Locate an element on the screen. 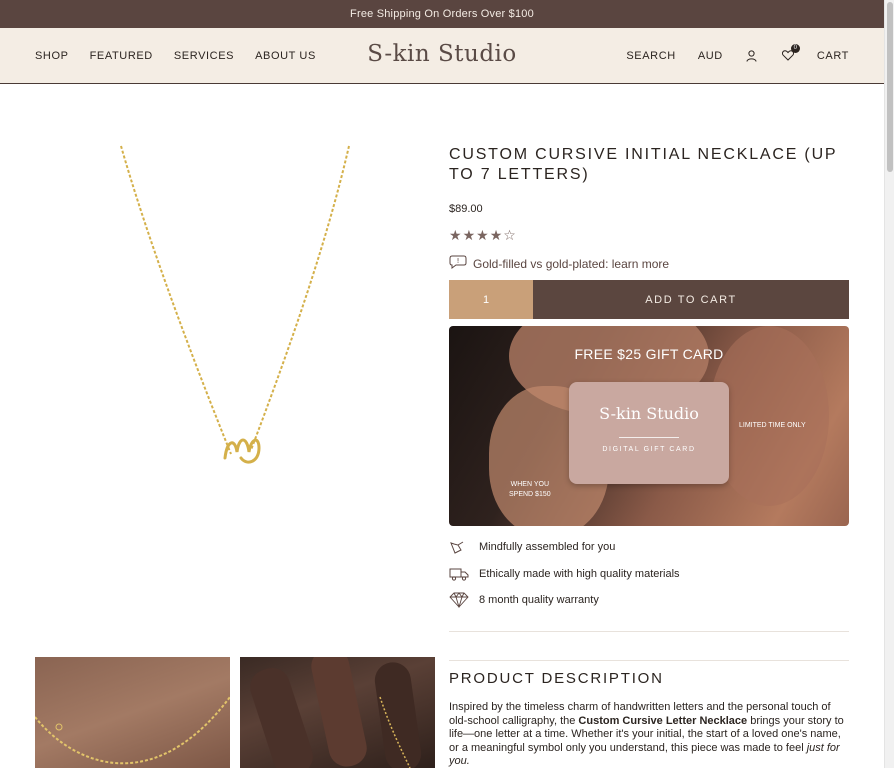 Image resolution: width=894 pixels, height=768 pixels. wishlist-icon: 0 is located at coordinates (790, 53).